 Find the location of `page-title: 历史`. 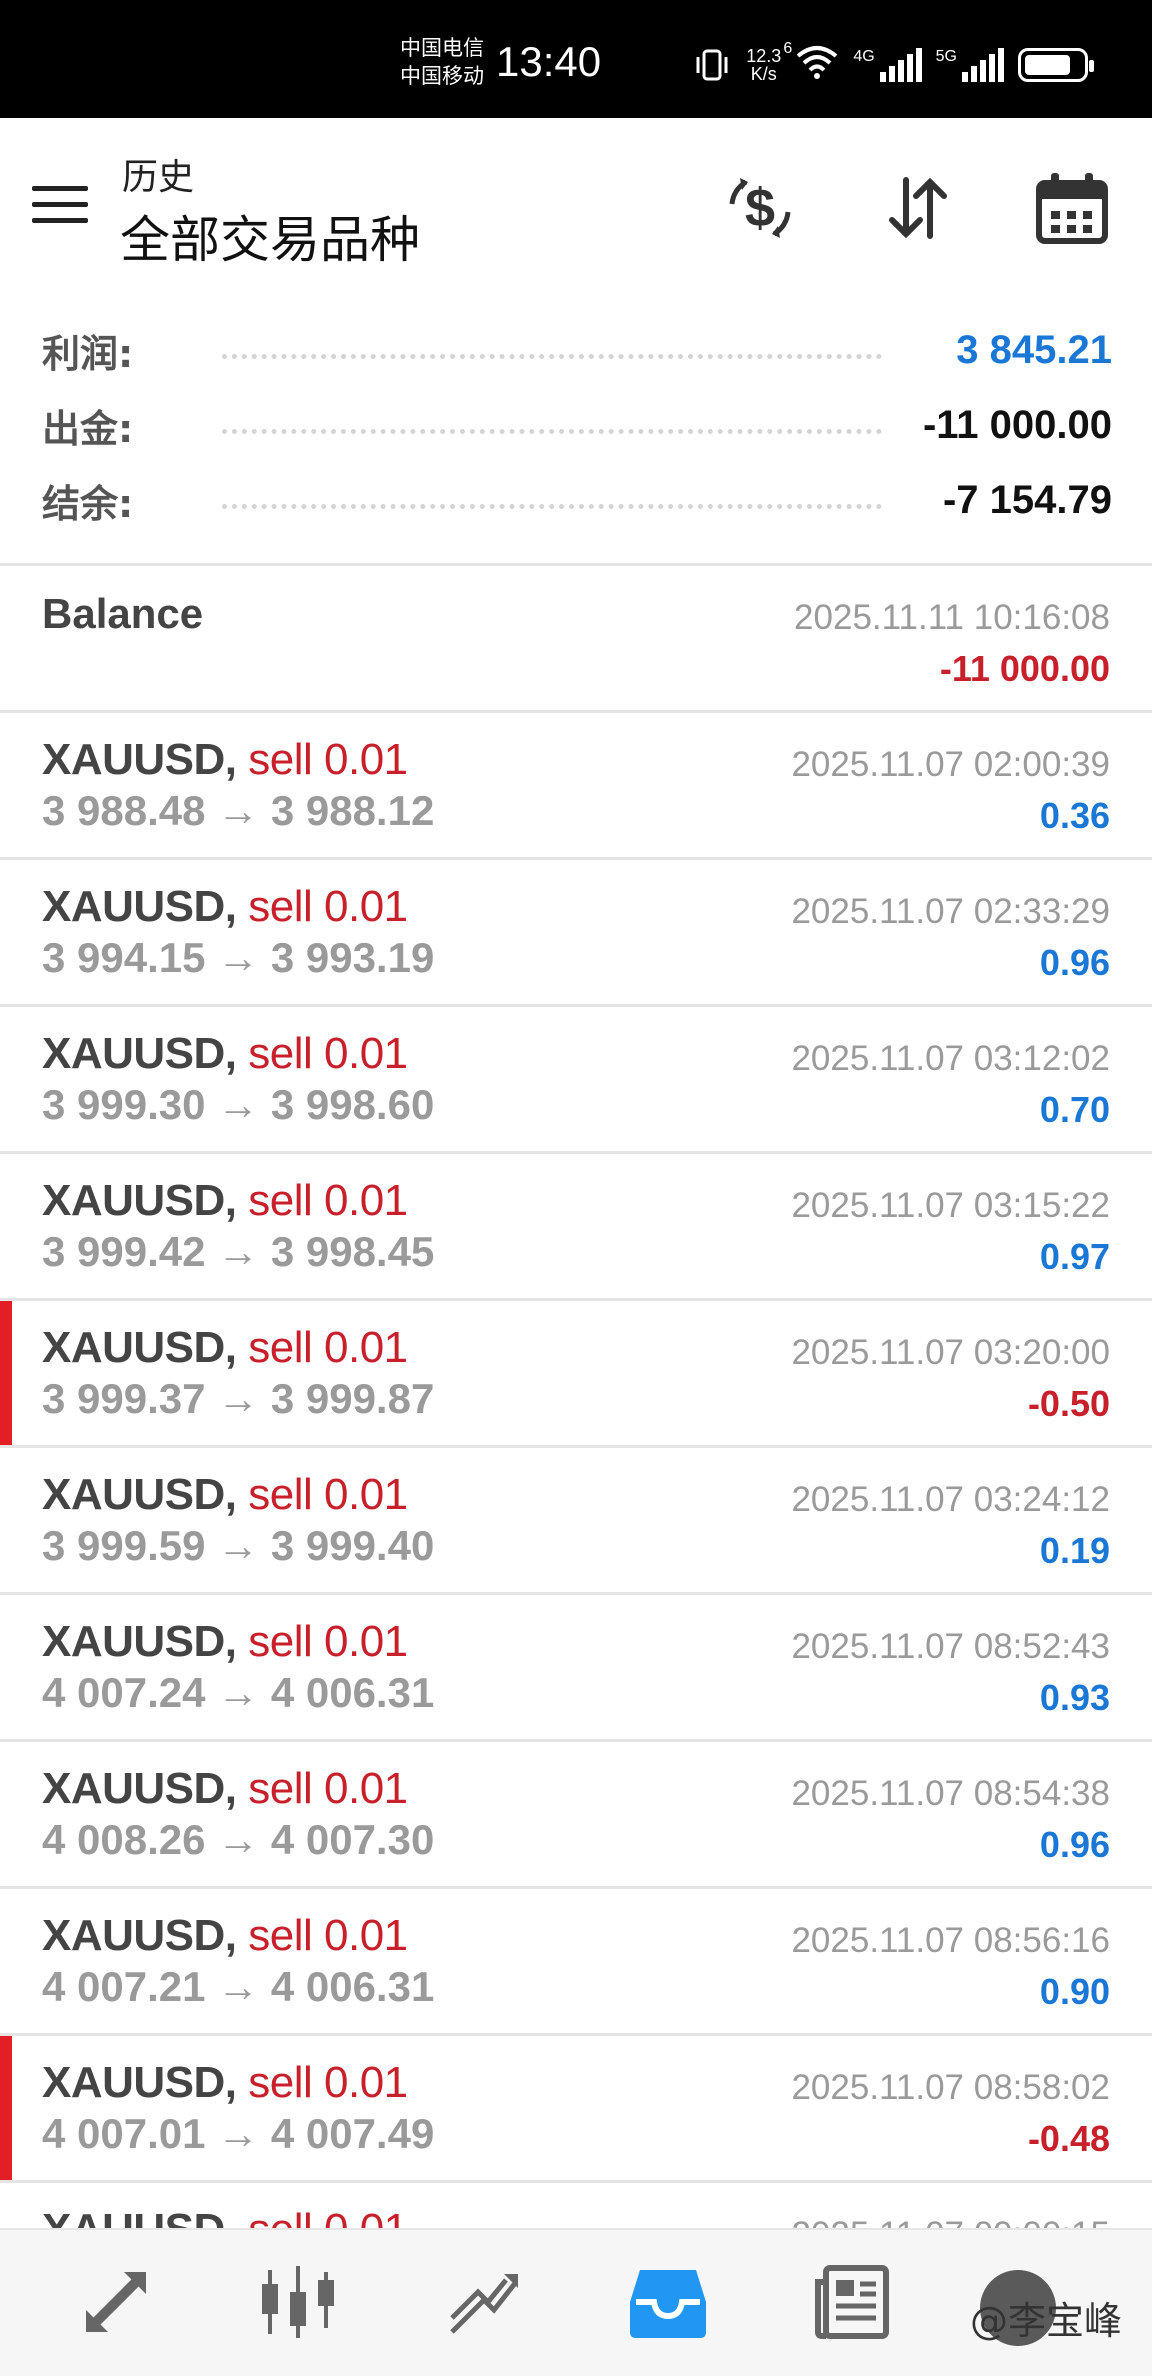

page-title: 历史 is located at coordinates (158, 177).